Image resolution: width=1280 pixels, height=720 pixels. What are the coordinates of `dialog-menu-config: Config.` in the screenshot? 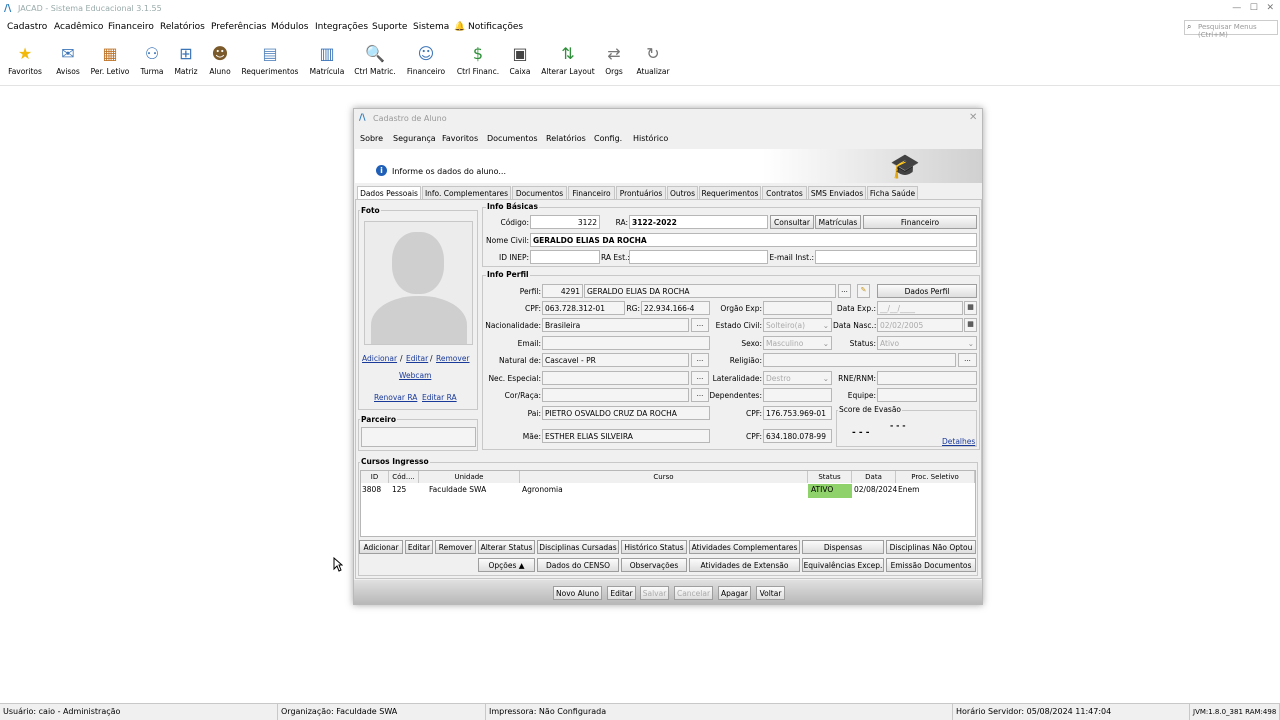 It's located at (608, 138).